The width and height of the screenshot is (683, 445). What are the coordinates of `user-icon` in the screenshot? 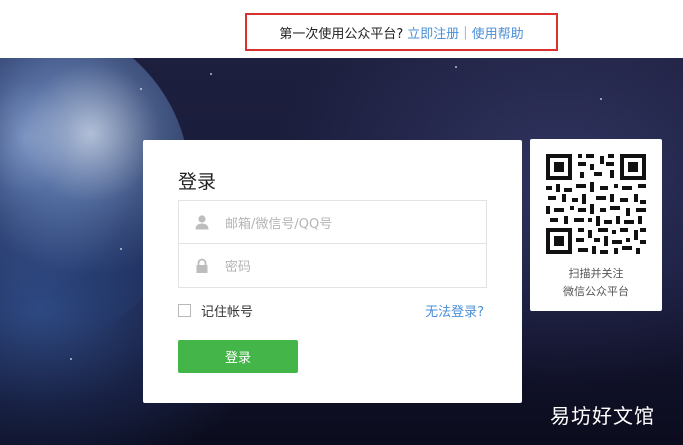 It's located at (202, 222).